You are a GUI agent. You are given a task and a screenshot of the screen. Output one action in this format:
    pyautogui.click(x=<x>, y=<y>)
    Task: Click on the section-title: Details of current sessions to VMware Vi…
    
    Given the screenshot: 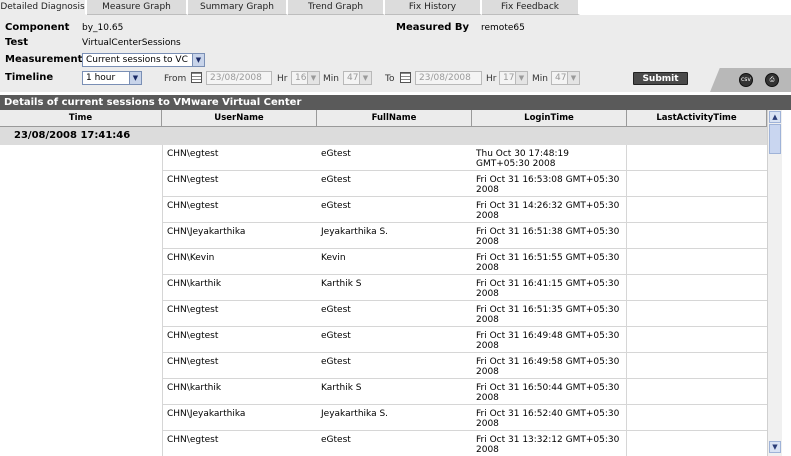 What is the action you would take?
    pyautogui.click(x=395, y=102)
    